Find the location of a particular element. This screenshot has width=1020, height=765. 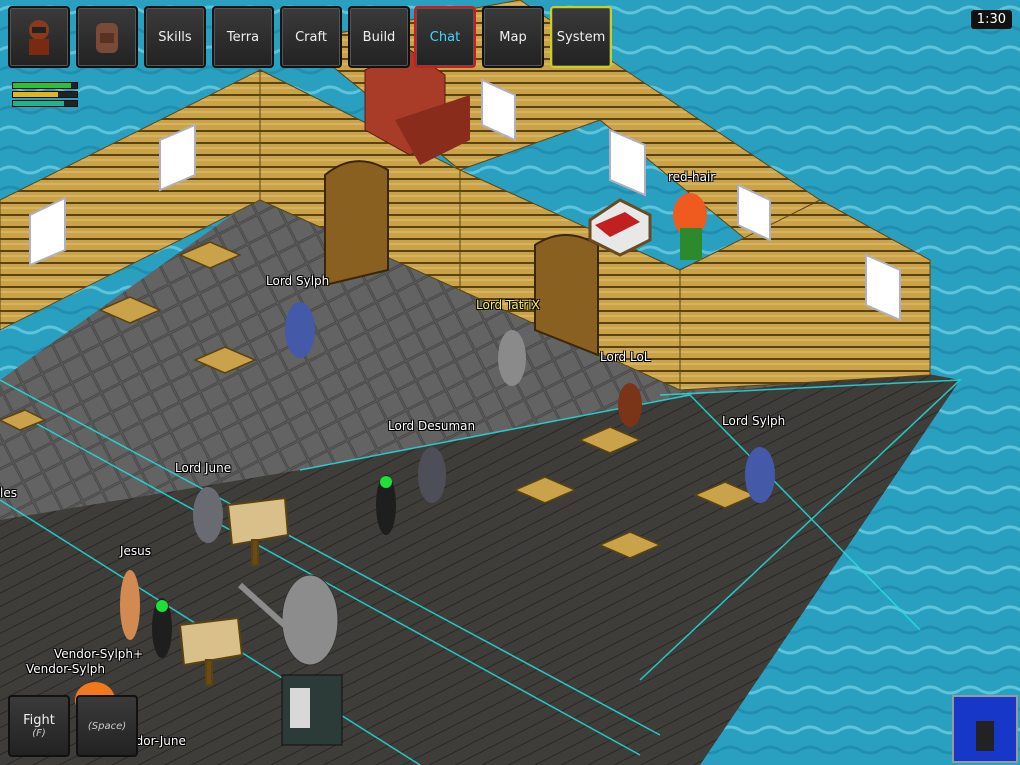

name-label-lord-desuman: Lord Desuman is located at coordinates (432, 426).